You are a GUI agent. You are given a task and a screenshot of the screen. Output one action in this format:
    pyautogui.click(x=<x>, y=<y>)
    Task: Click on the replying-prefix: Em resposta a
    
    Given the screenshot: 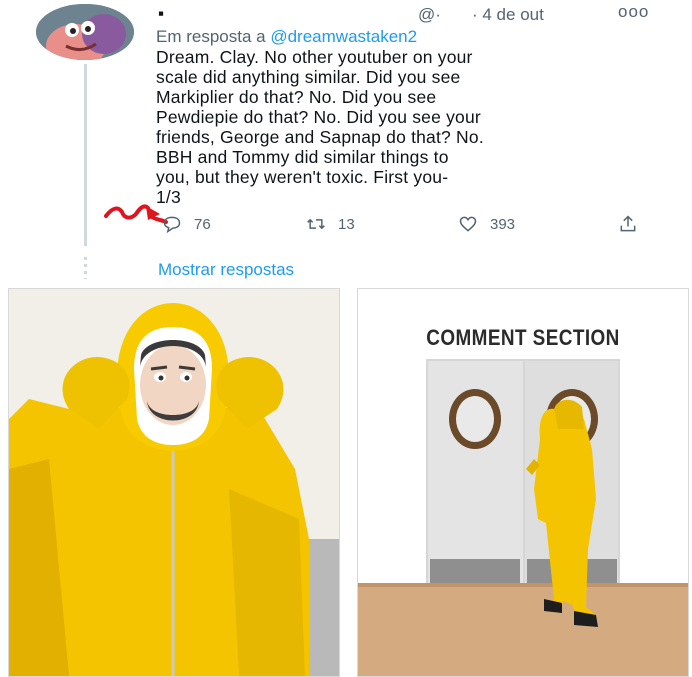 What is the action you would take?
    pyautogui.click(x=211, y=36)
    